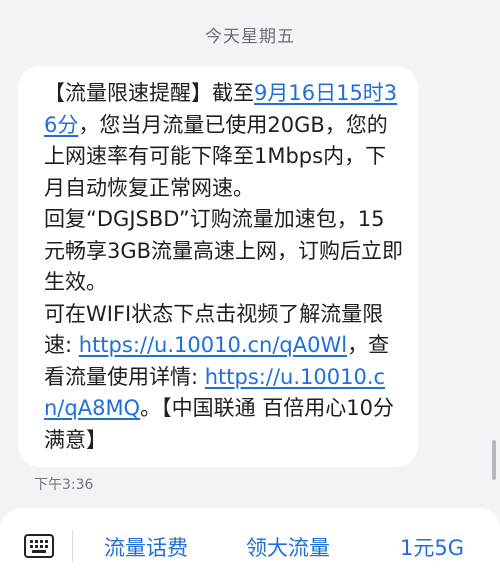 The image size is (500, 585). Describe the element at coordinates (64, 485) in the screenshot. I see `message-timestamp: 下午3:36` at that location.